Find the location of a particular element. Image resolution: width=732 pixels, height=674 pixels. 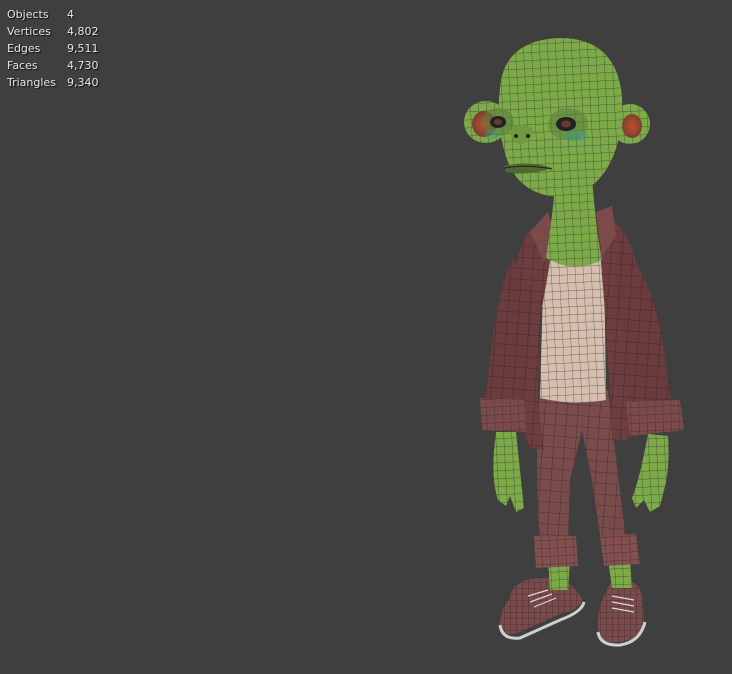

left-hand is located at coordinates (508, 472).